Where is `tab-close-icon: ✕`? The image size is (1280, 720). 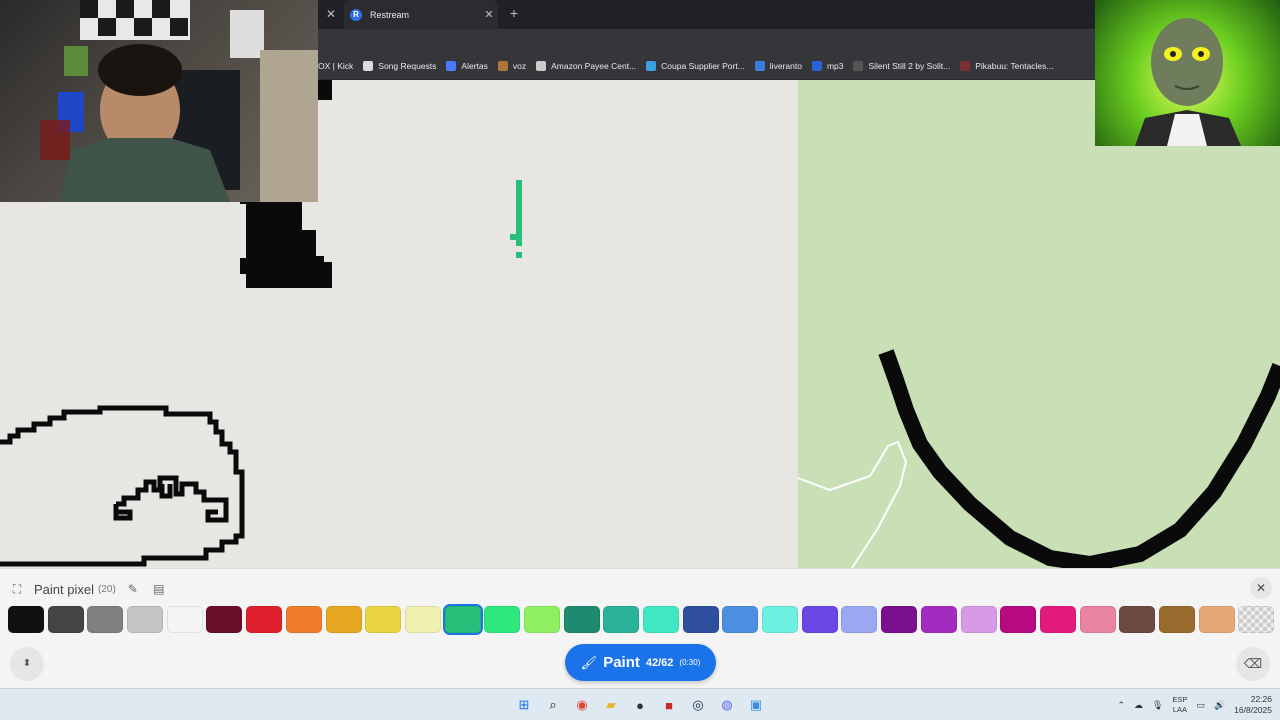
tab-close-icon: ✕ is located at coordinates (489, 14).